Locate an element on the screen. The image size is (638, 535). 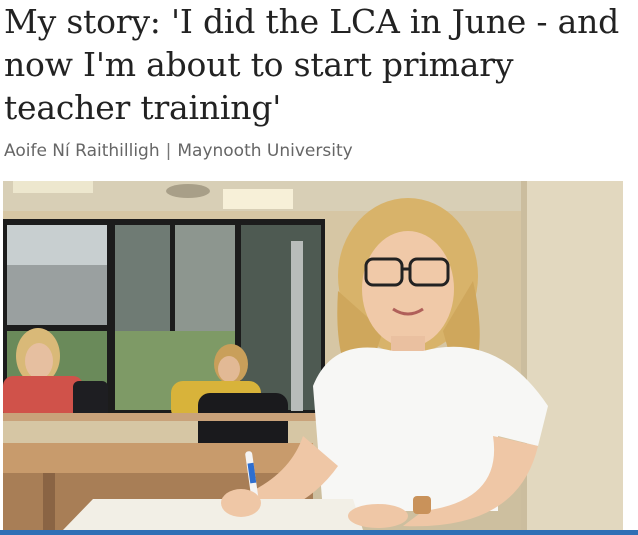
byline: Aoife Ní Raithilligh | Maynooth University is located at coordinates (178, 151).